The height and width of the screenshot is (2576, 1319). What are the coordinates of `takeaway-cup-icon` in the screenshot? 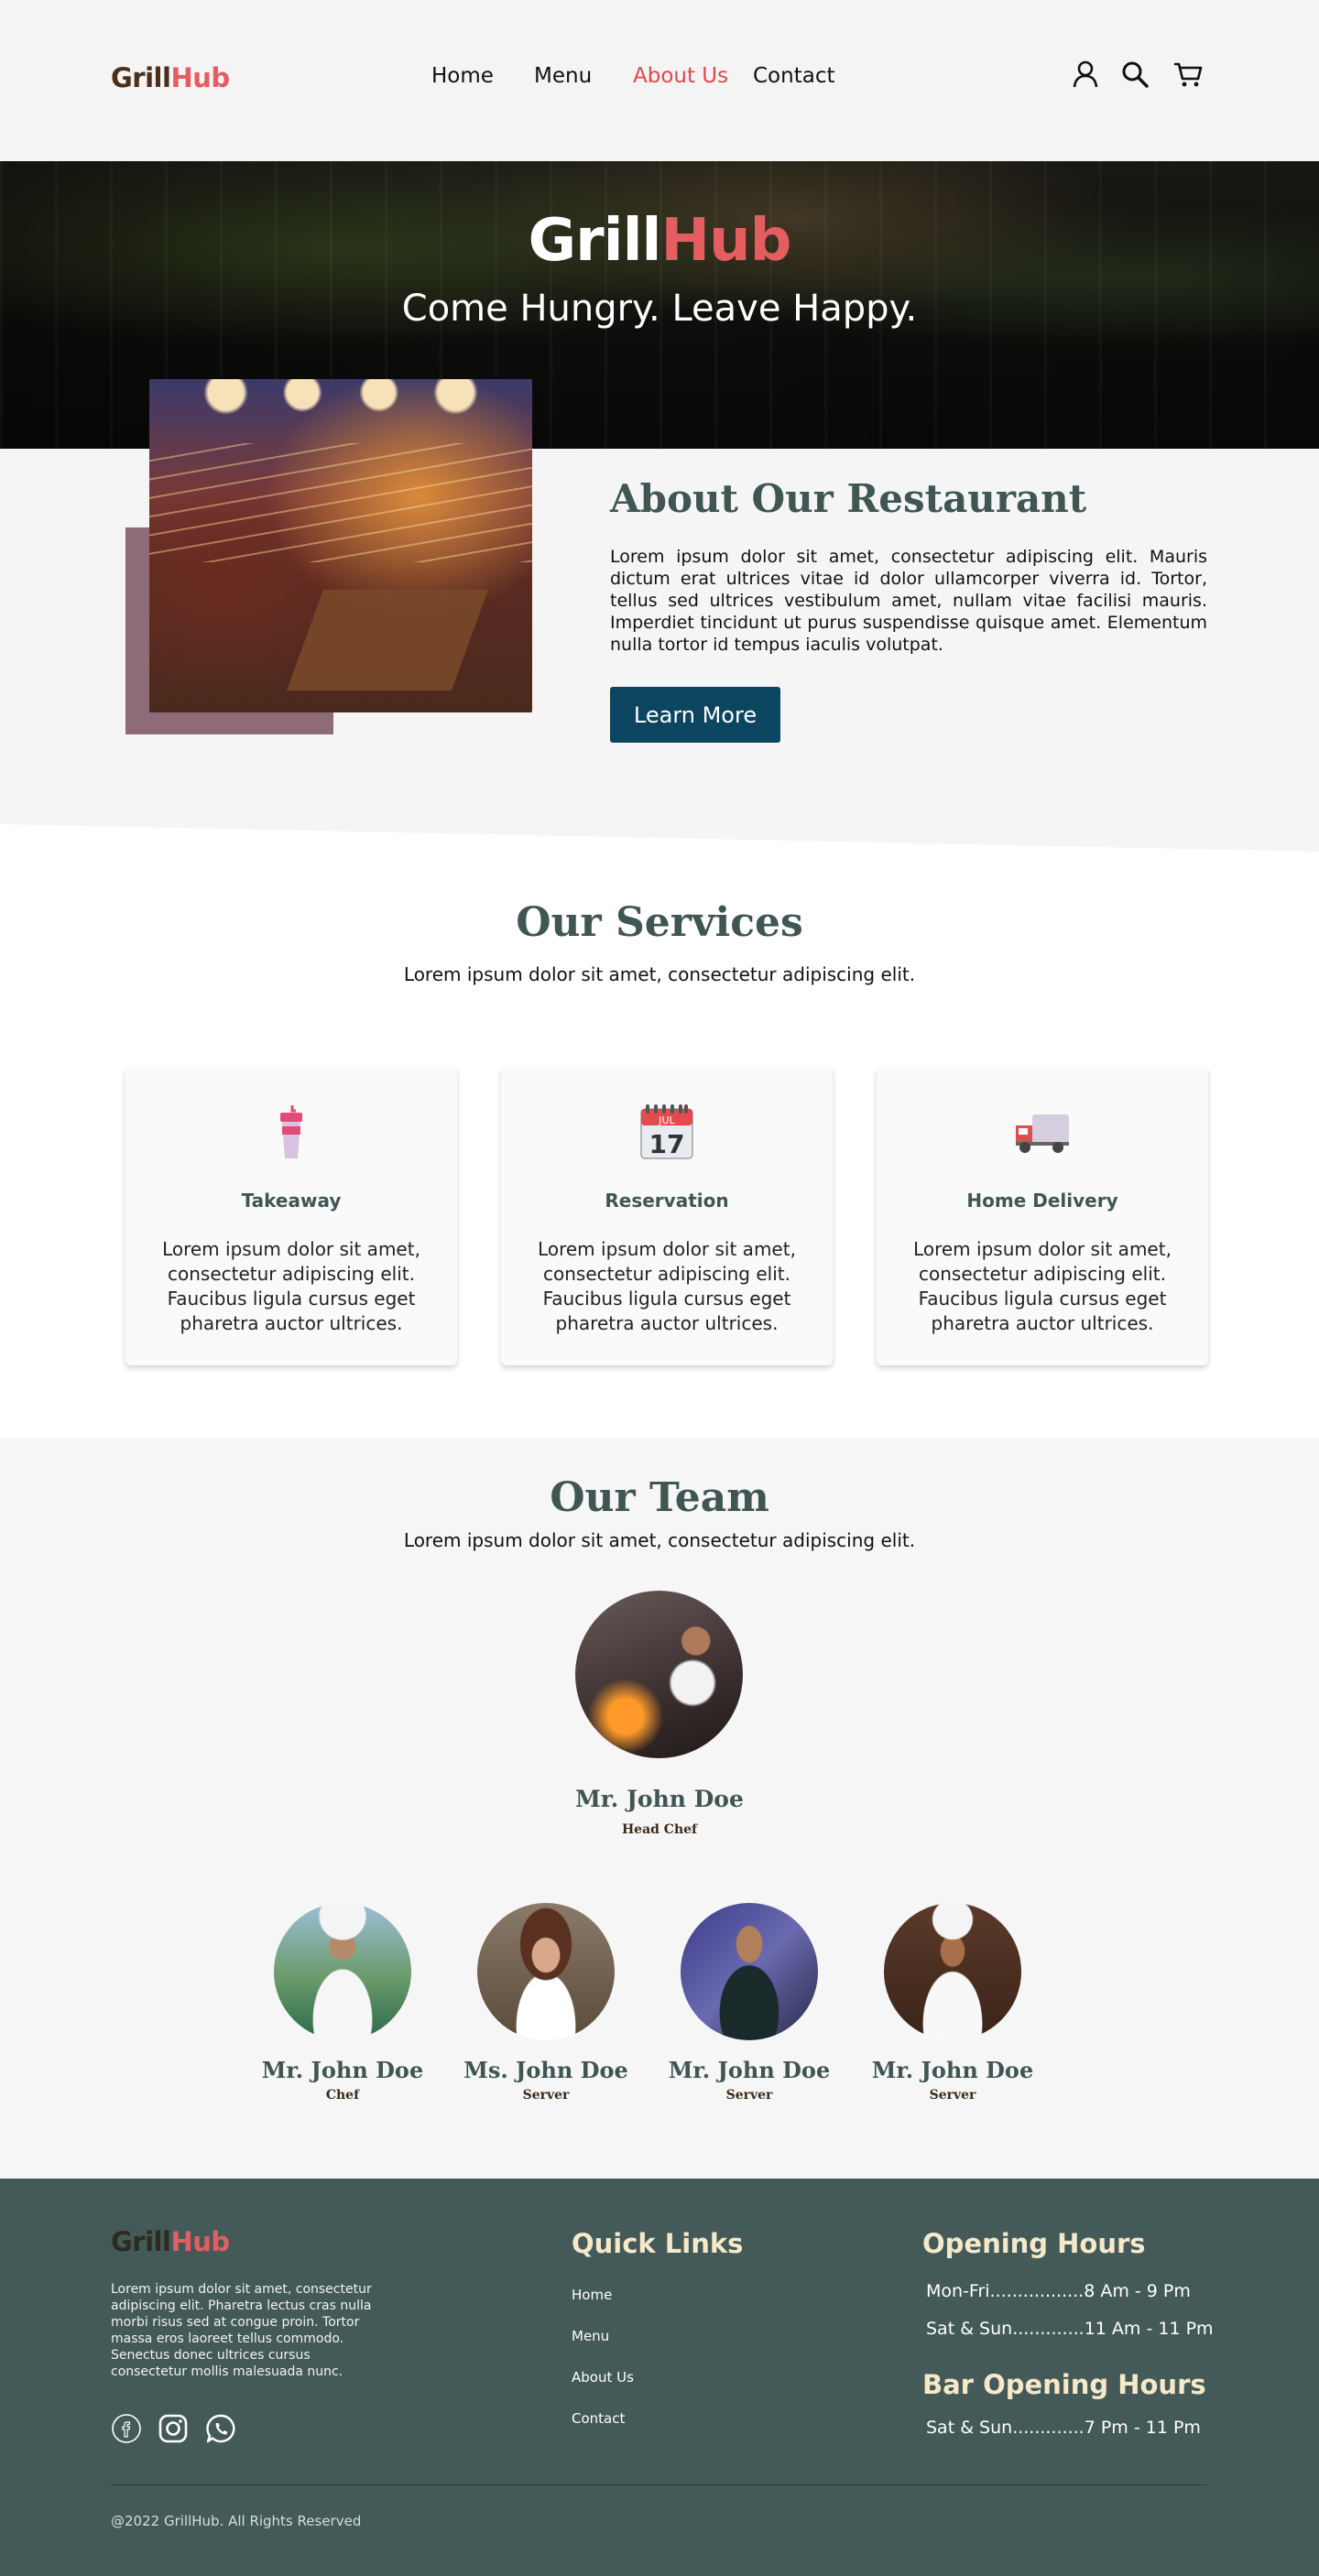 It's located at (291, 1132).